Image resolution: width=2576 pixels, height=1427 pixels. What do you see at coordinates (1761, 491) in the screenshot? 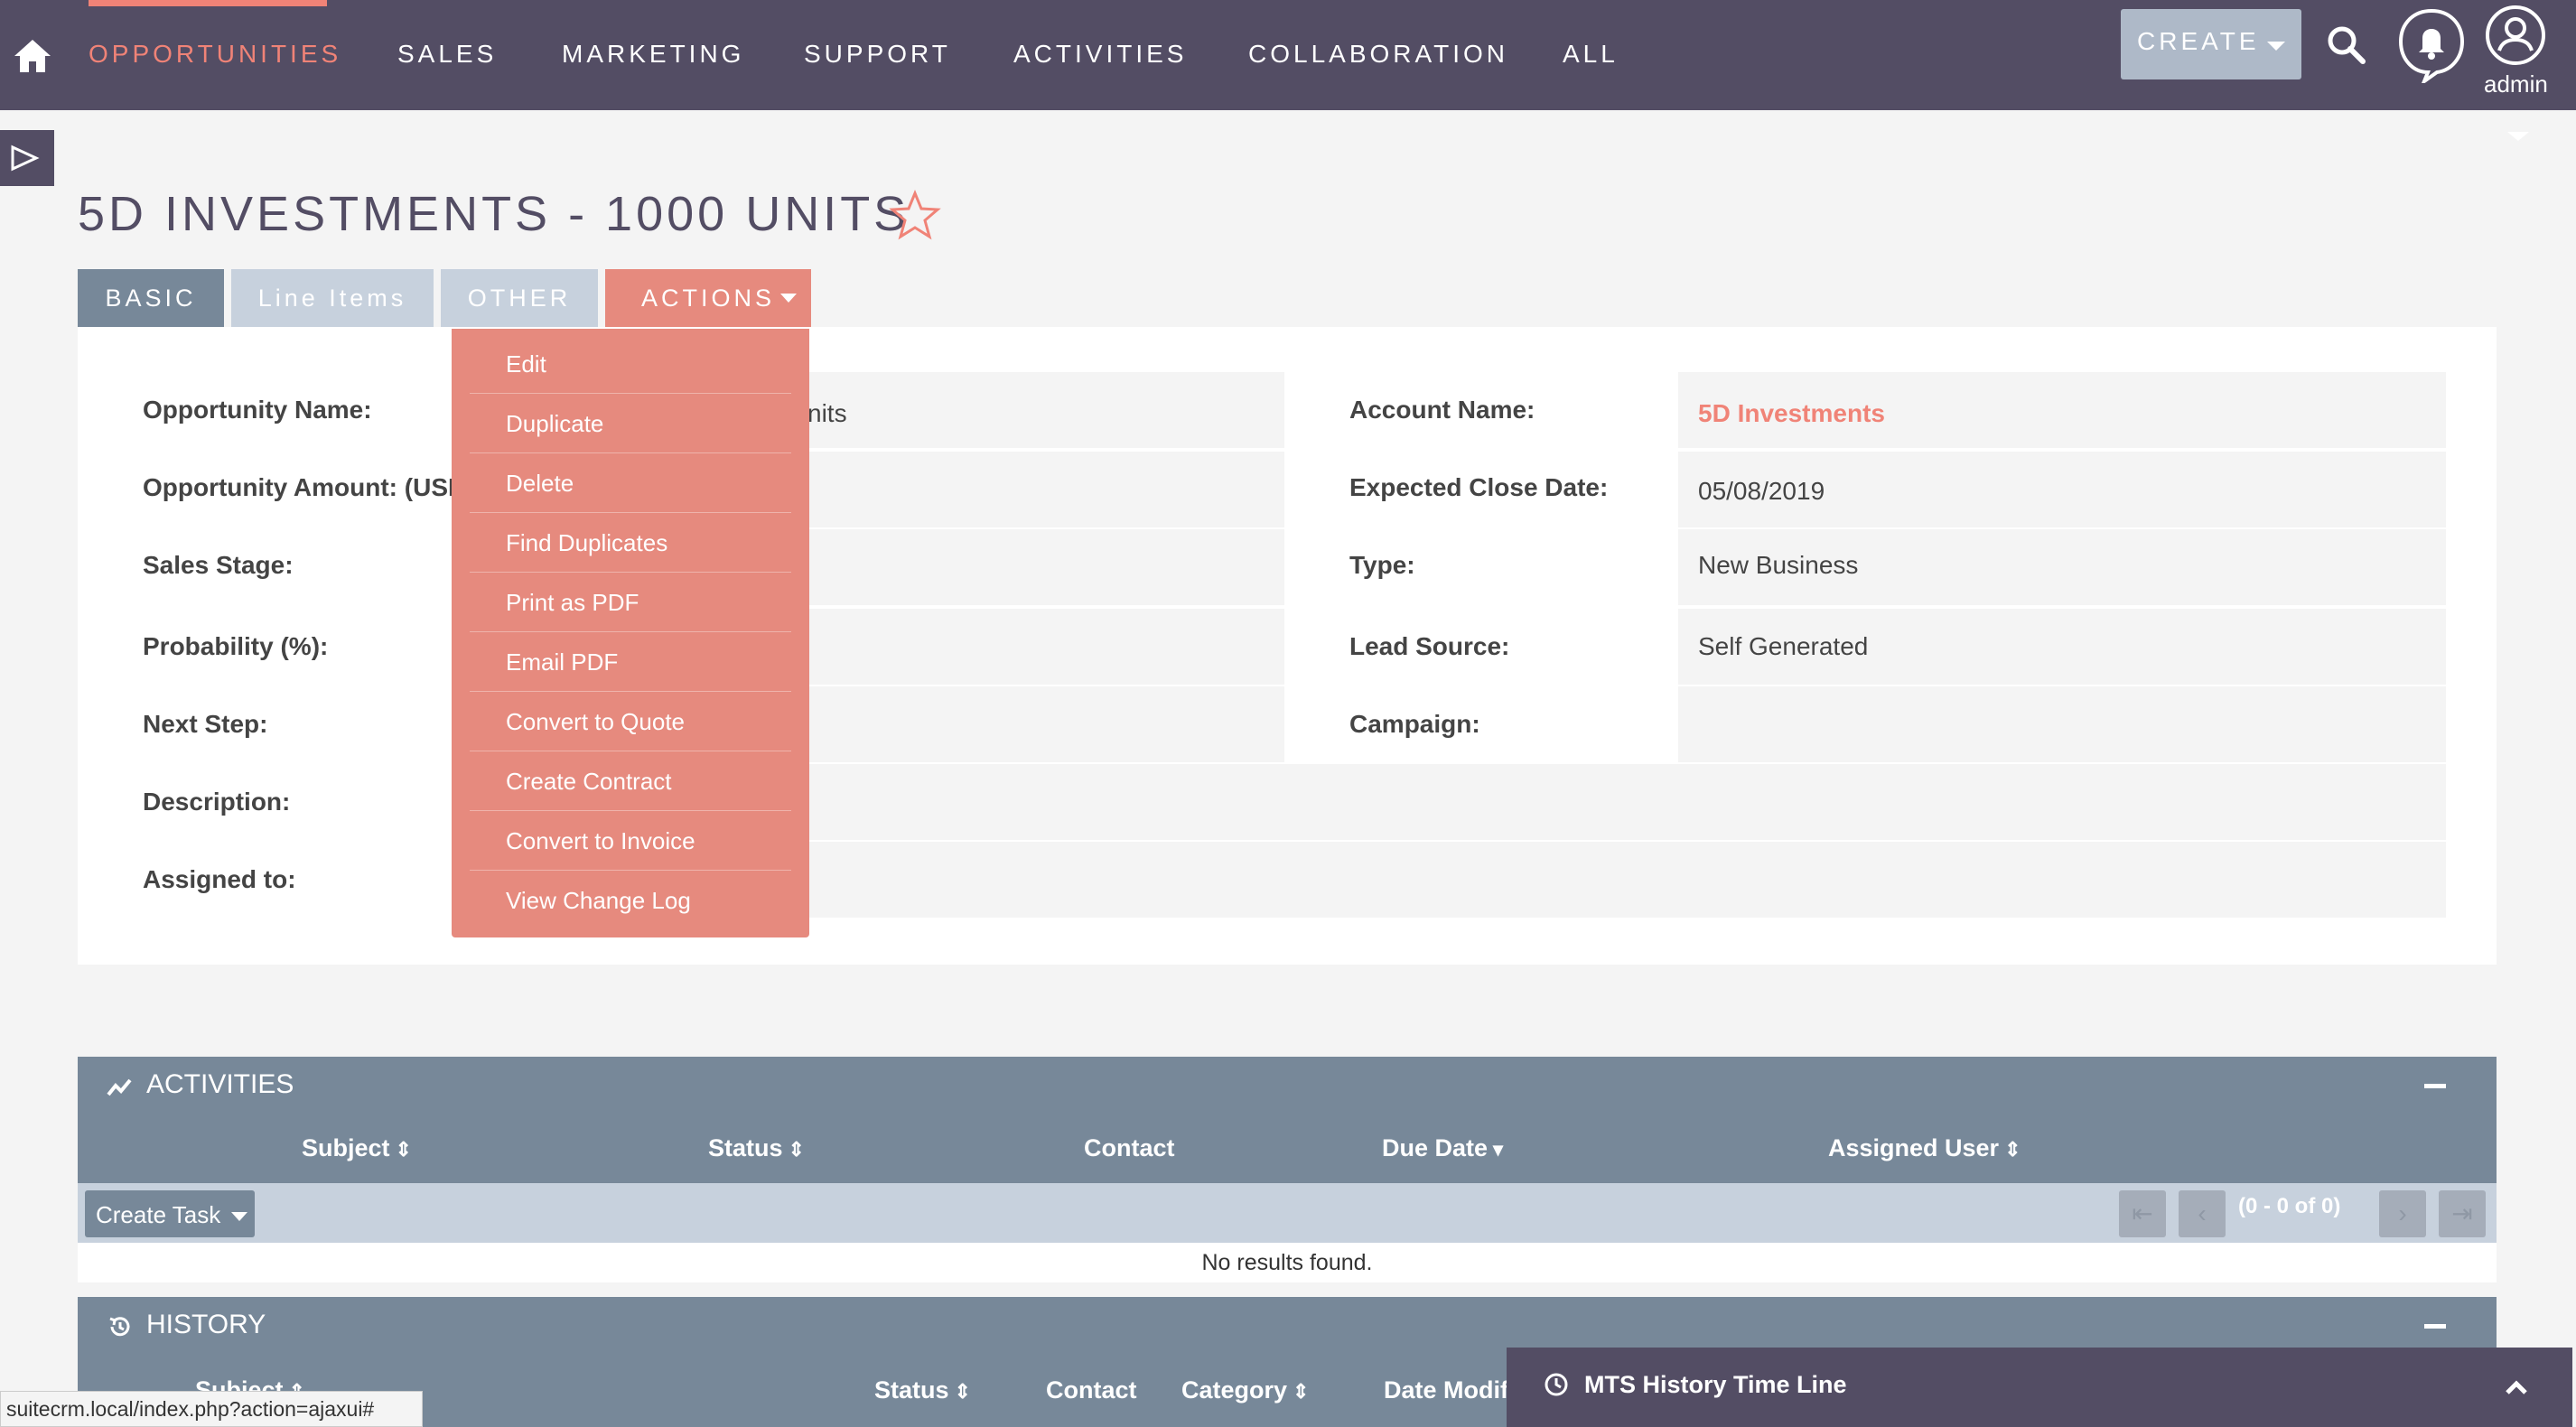
I see `field-value-expected-close-date: 05/08/2019` at bounding box center [1761, 491].